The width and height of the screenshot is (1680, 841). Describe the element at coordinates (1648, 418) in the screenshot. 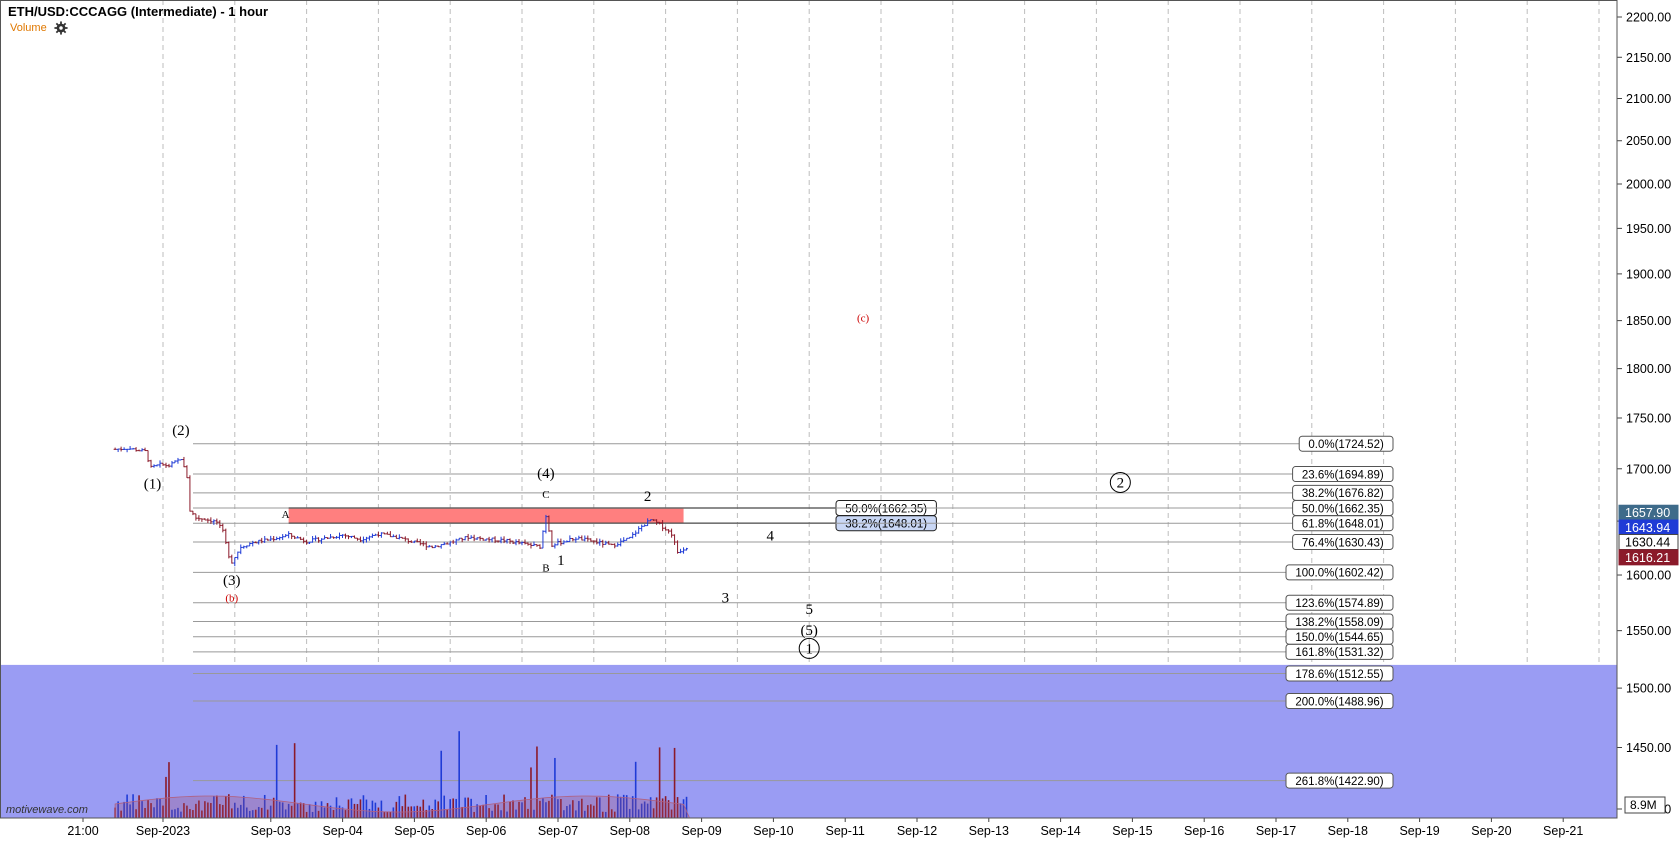

I see `price-tick-label: 1750.00` at that location.